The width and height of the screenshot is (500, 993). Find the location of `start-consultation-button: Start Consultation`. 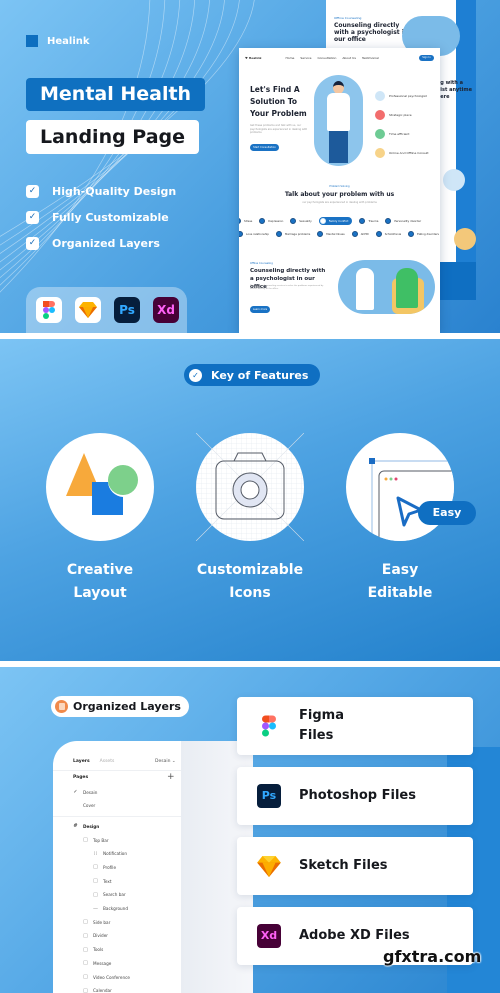

start-consultation-button: Start Consultation is located at coordinates (264, 147).